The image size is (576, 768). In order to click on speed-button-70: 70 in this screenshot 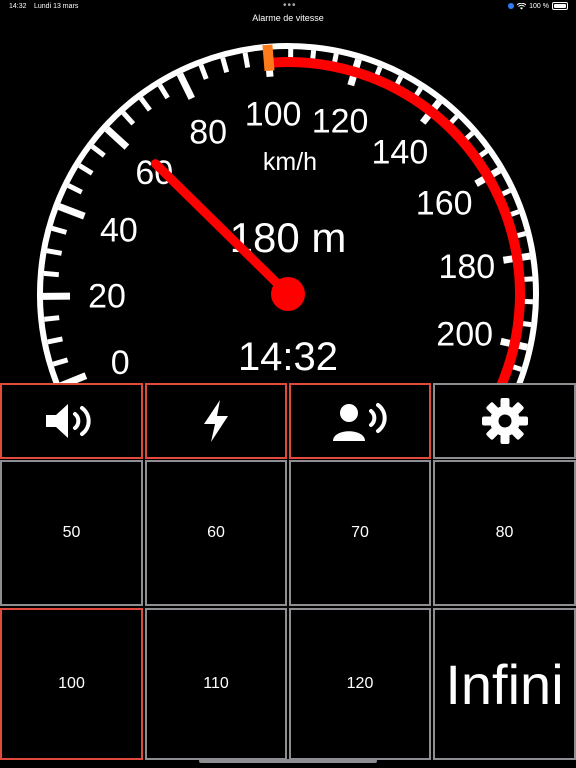, I will do `click(360, 533)`.